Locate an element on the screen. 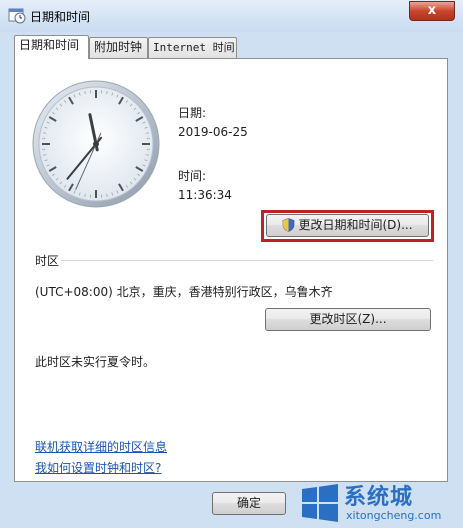  watermark: 系统城 xitongcheng.com is located at coordinates (379, 502).